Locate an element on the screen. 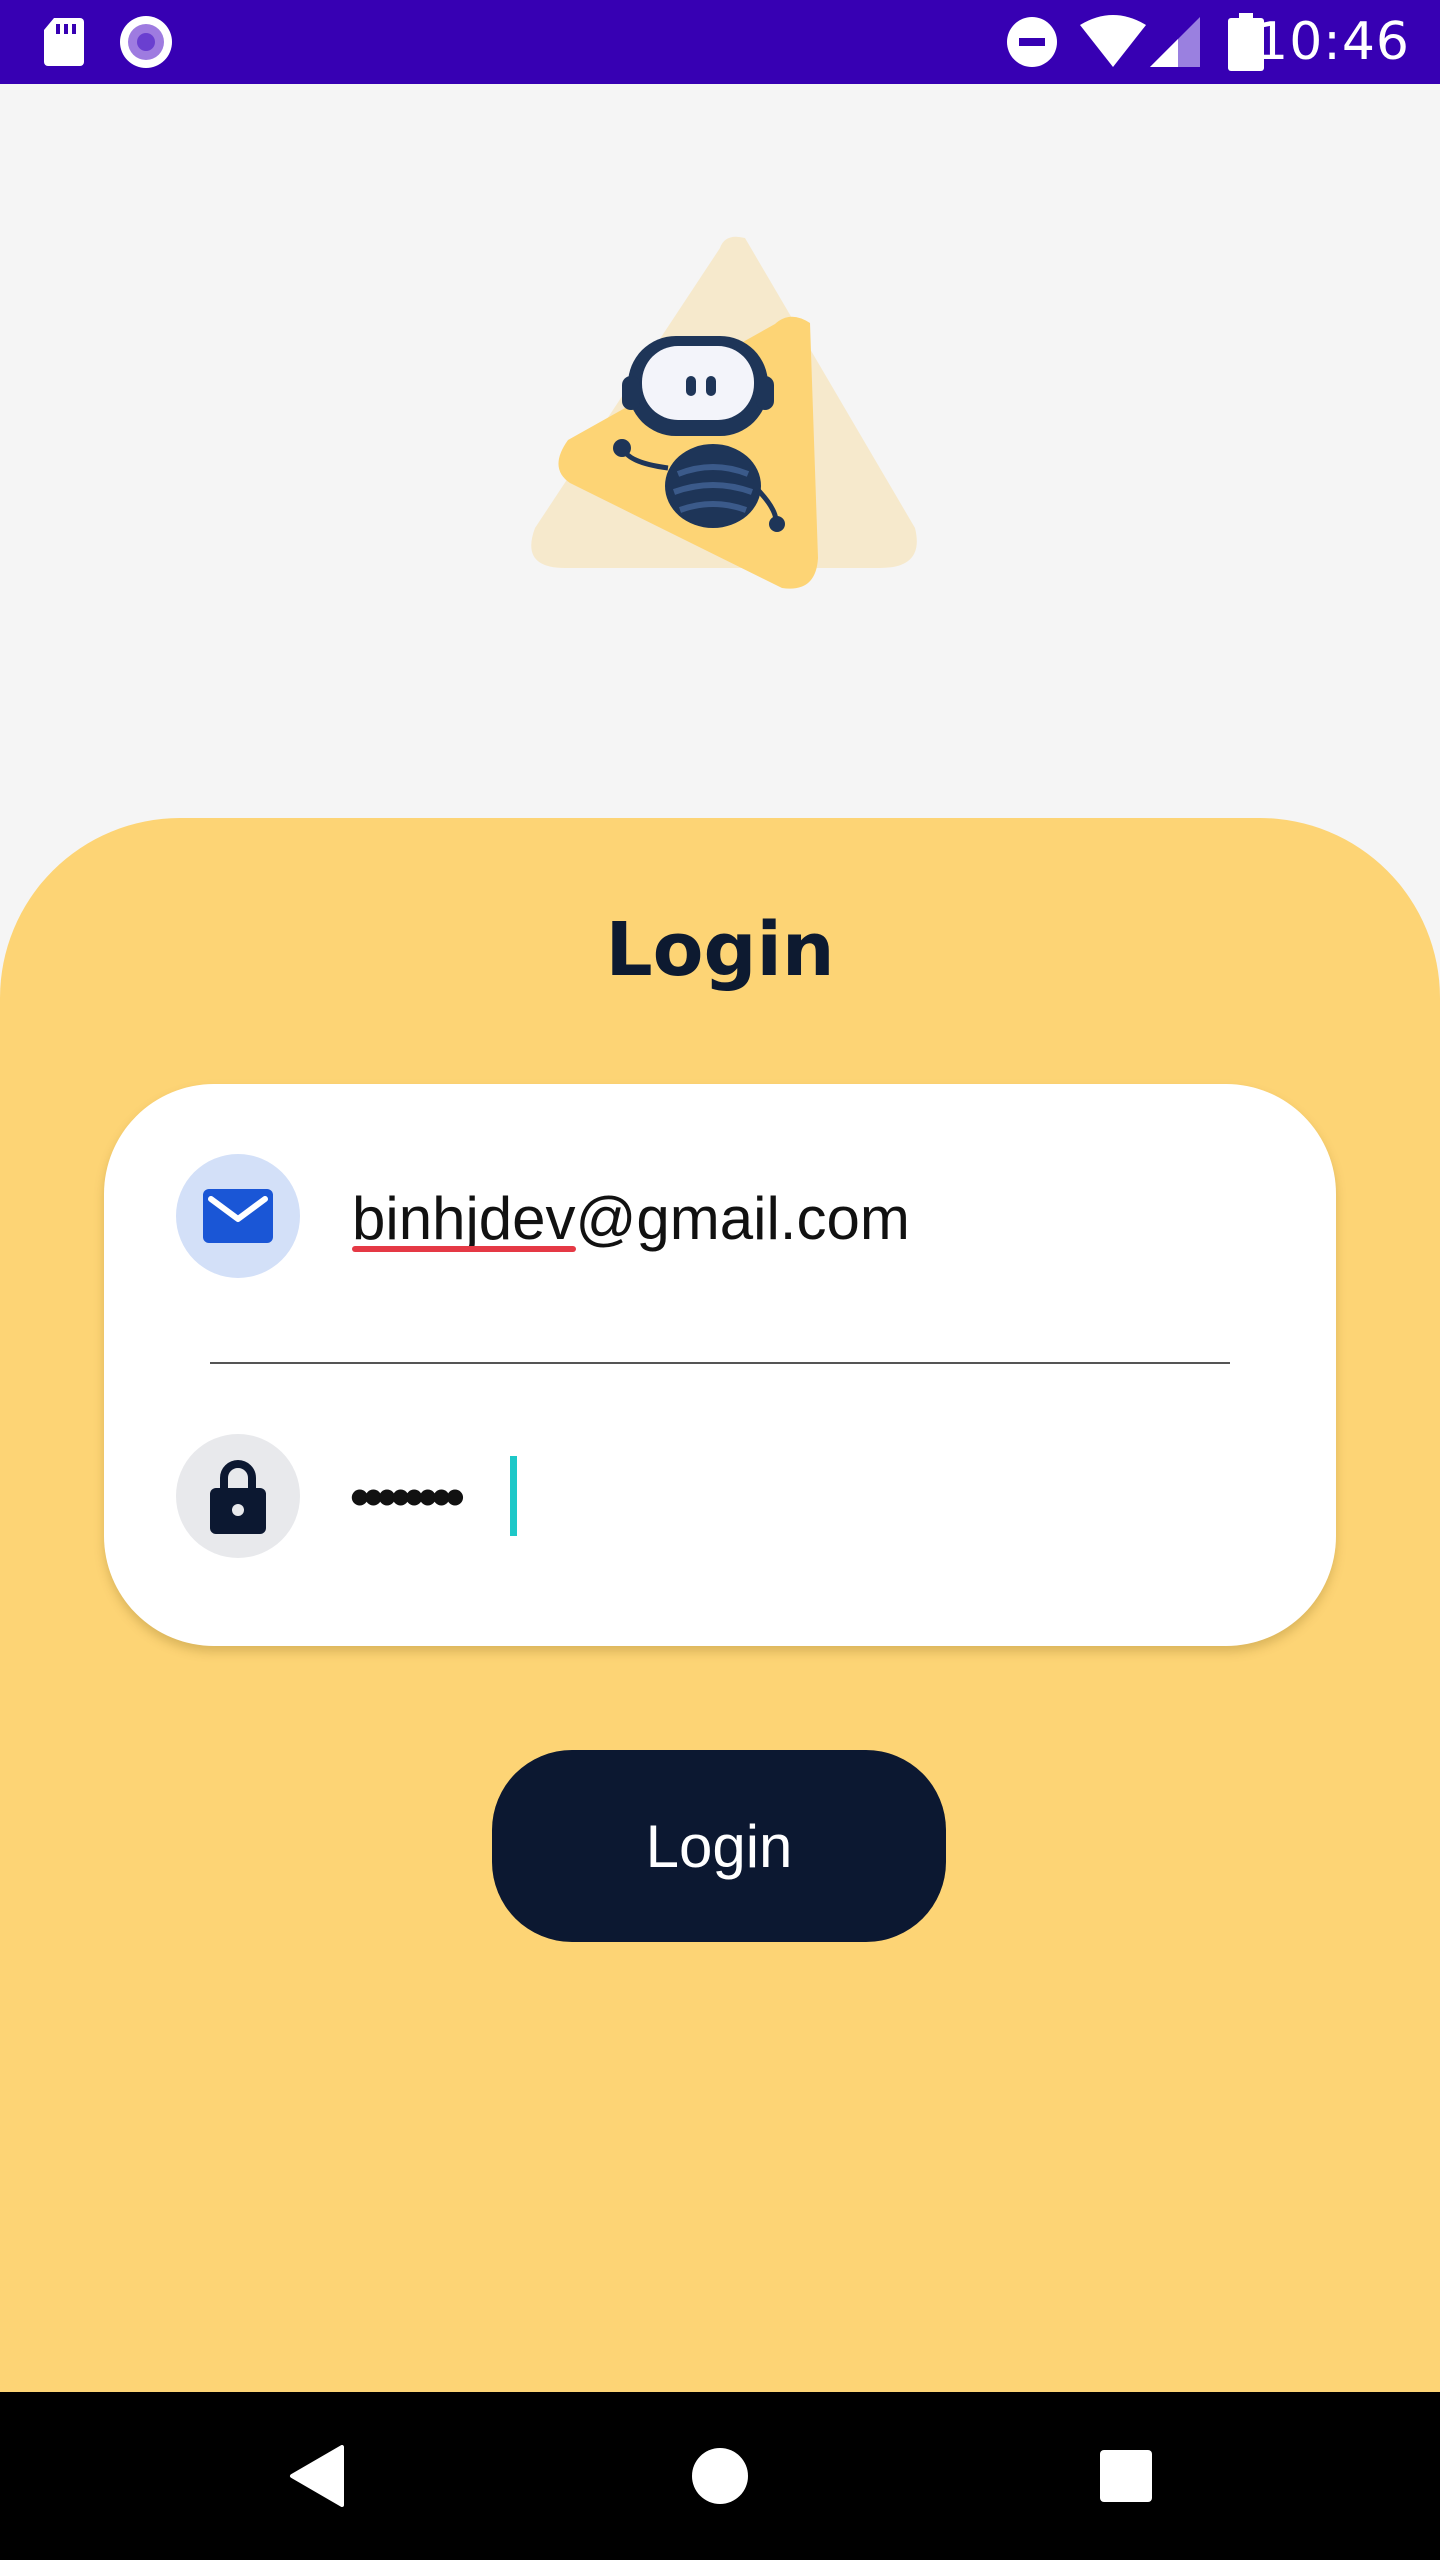 The image size is (1440, 2560). field-divider is located at coordinates (720, 1363).